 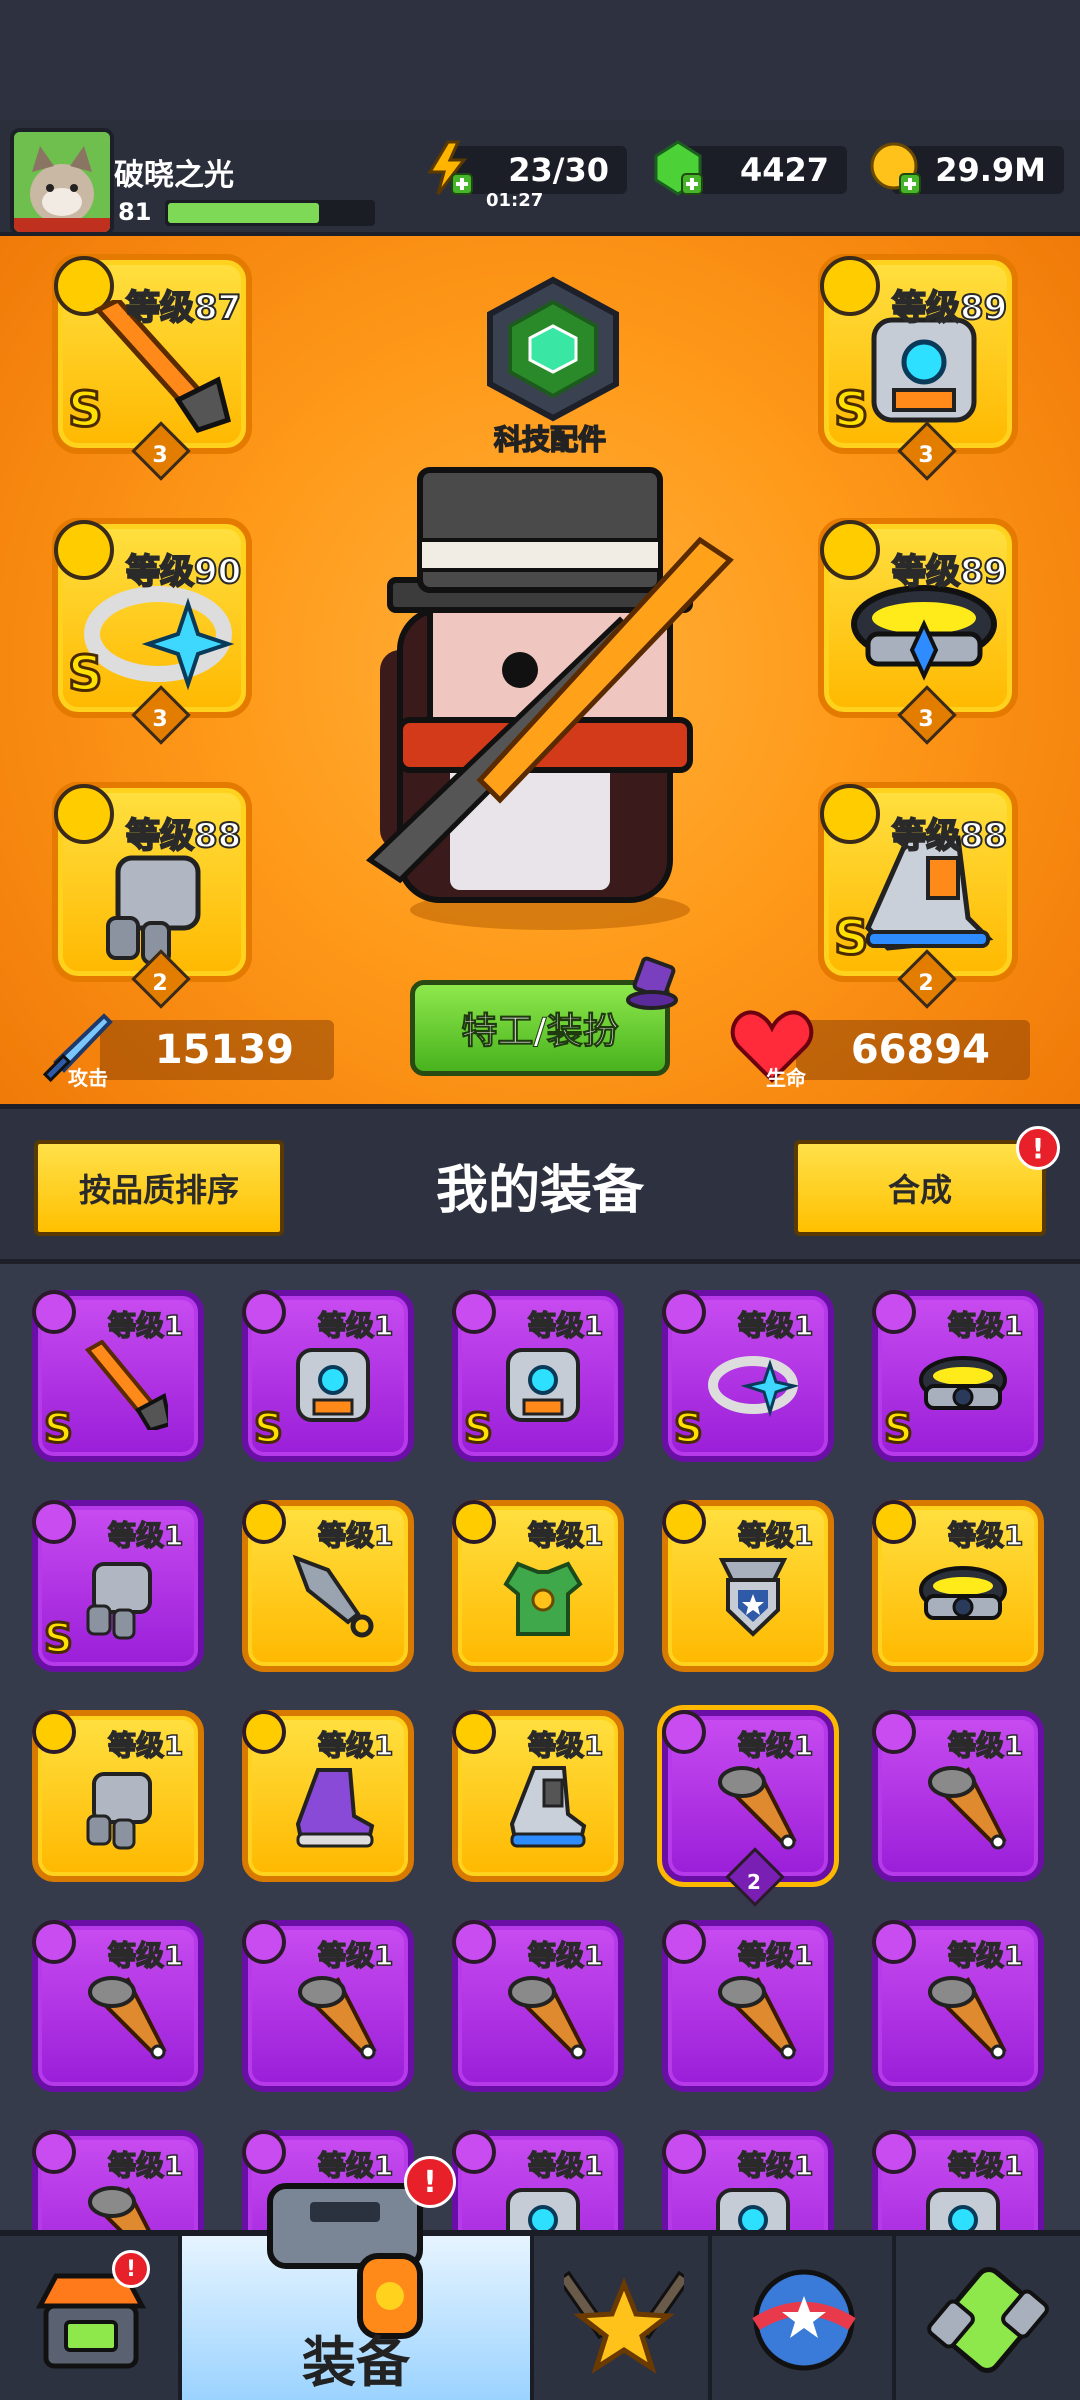 What do you see at coordinates (753, 1597) in the screenshot?
I see `pendant-icon` at bounding box center [753, 1597].